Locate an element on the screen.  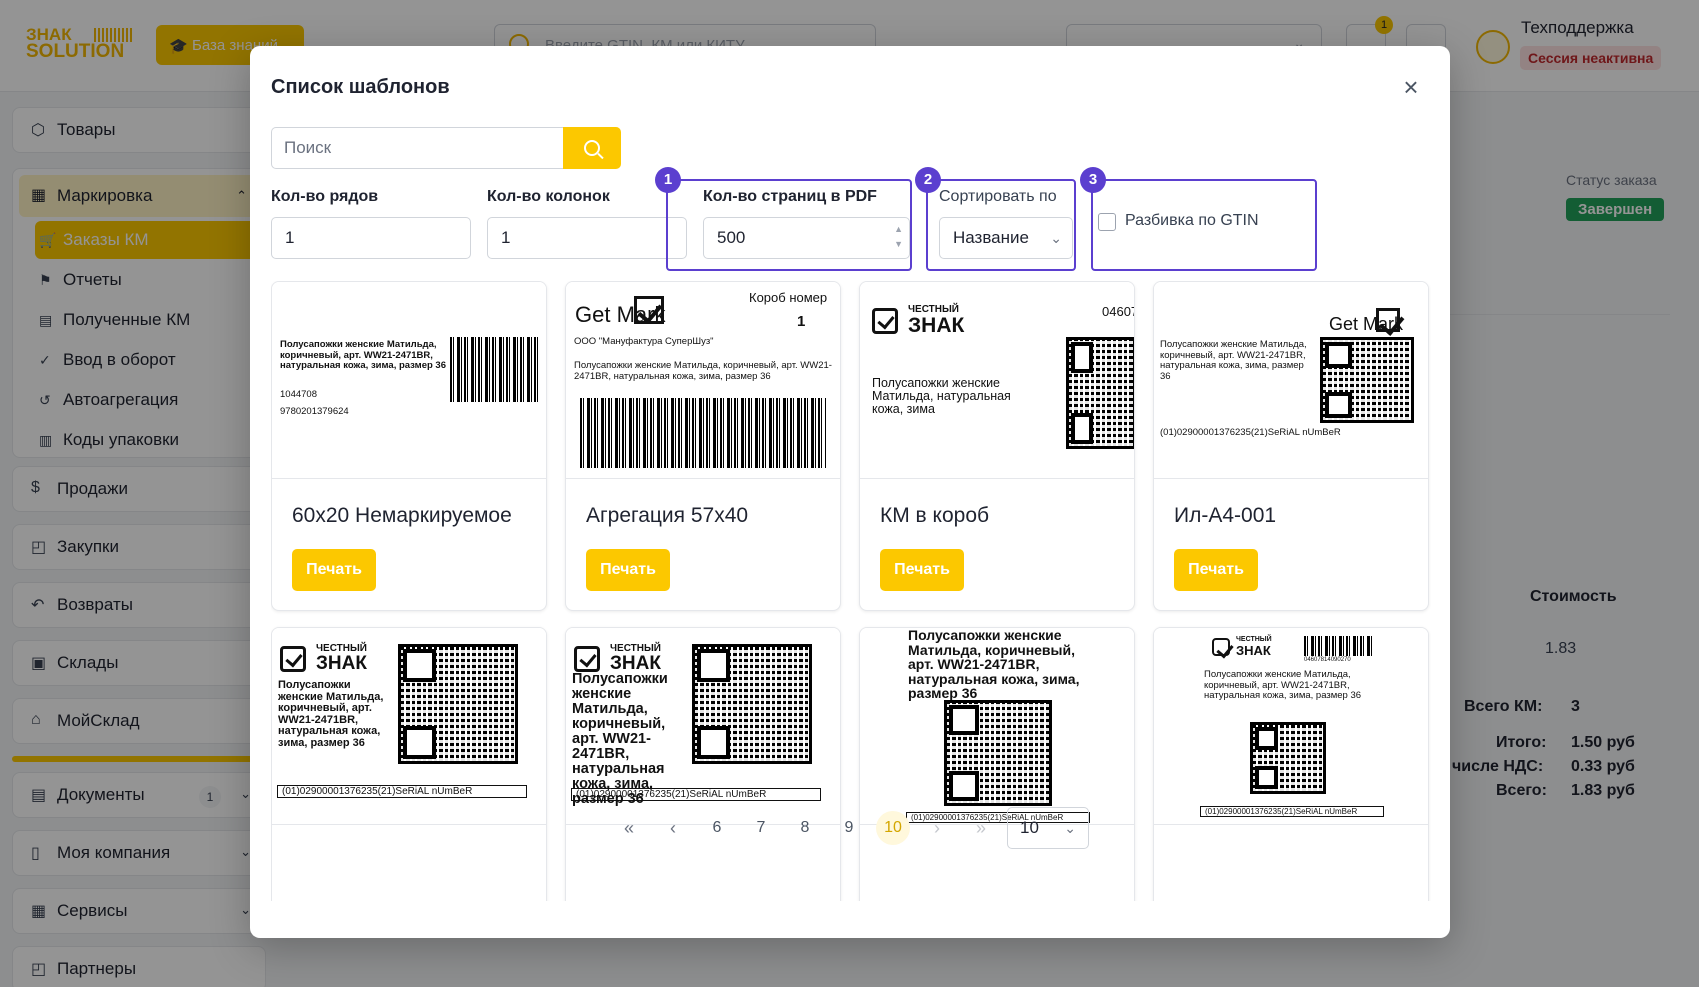
stepper-arrows-icon: ▲ ▼ is located at coordinates (898, 237).